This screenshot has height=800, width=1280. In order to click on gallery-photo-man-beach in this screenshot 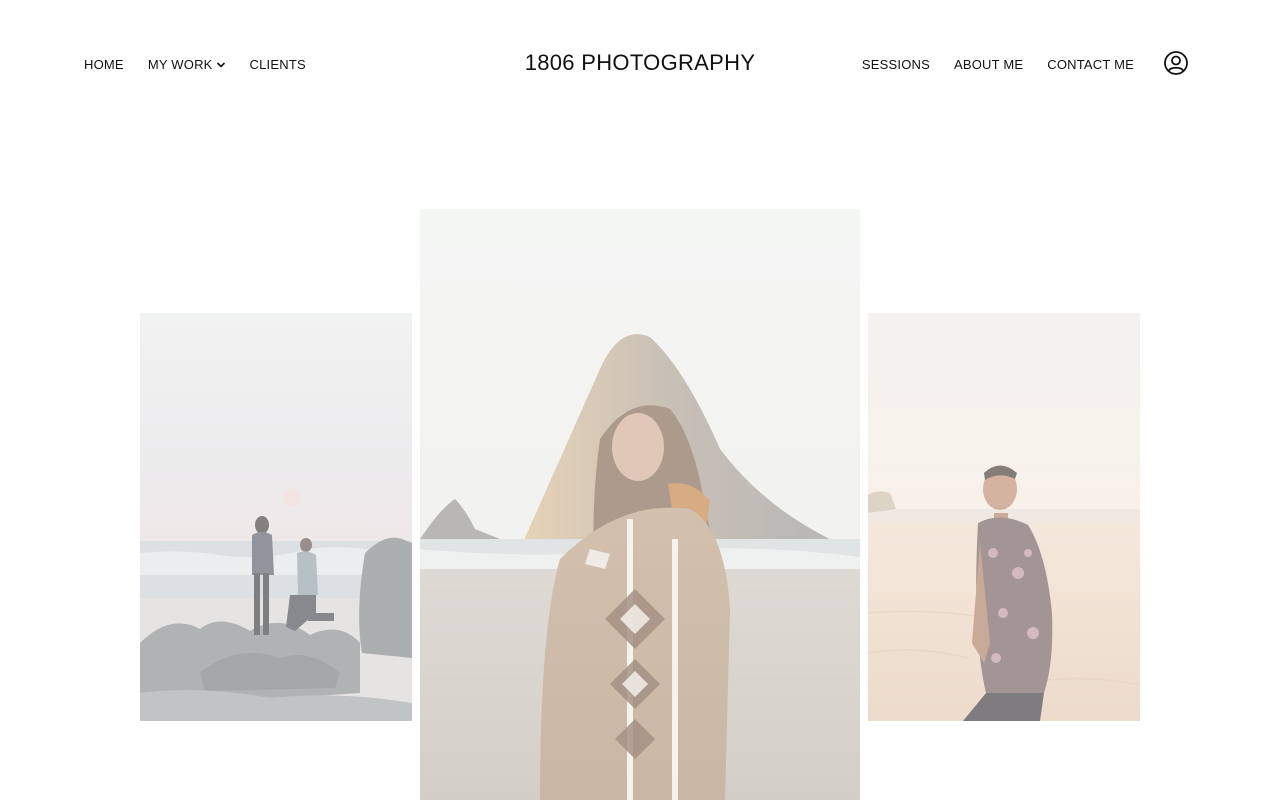, I will do `click(1004, 517)`.